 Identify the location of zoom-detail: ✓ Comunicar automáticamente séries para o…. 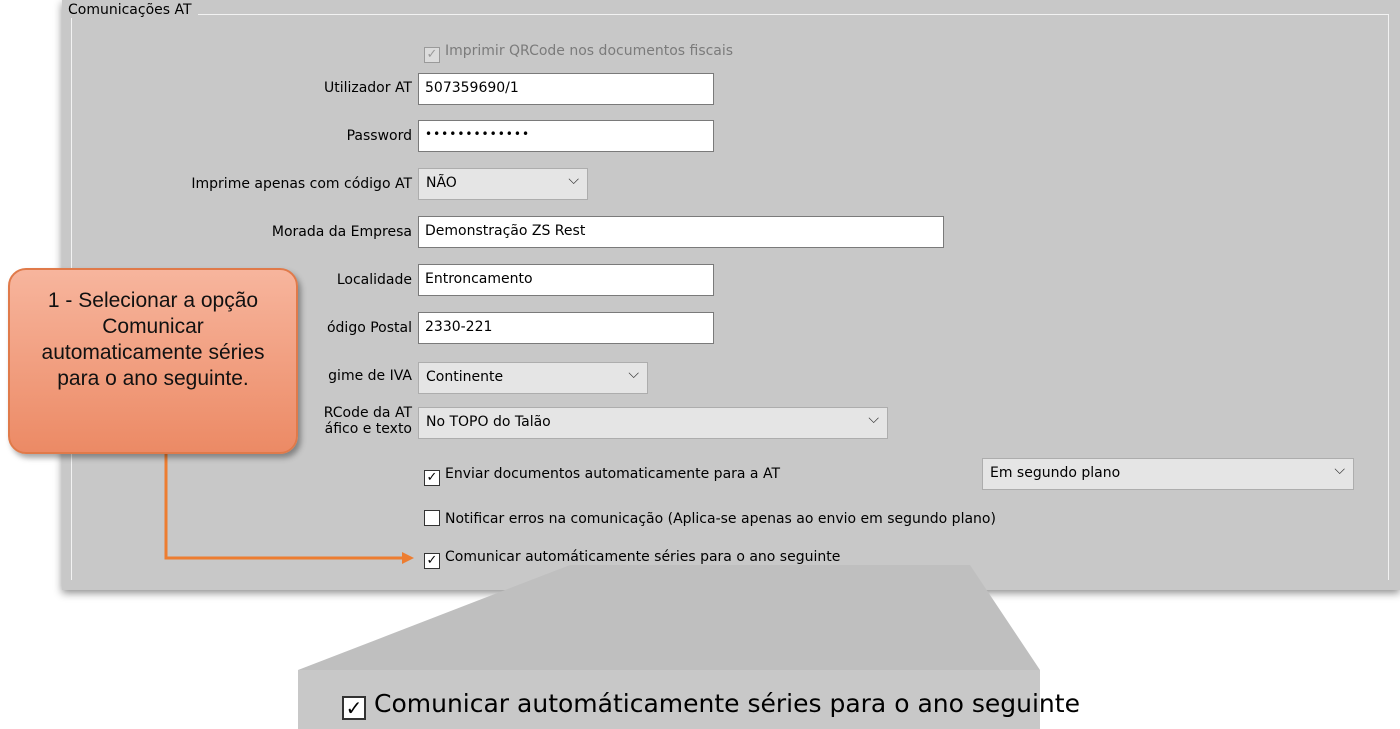
(711, 704).